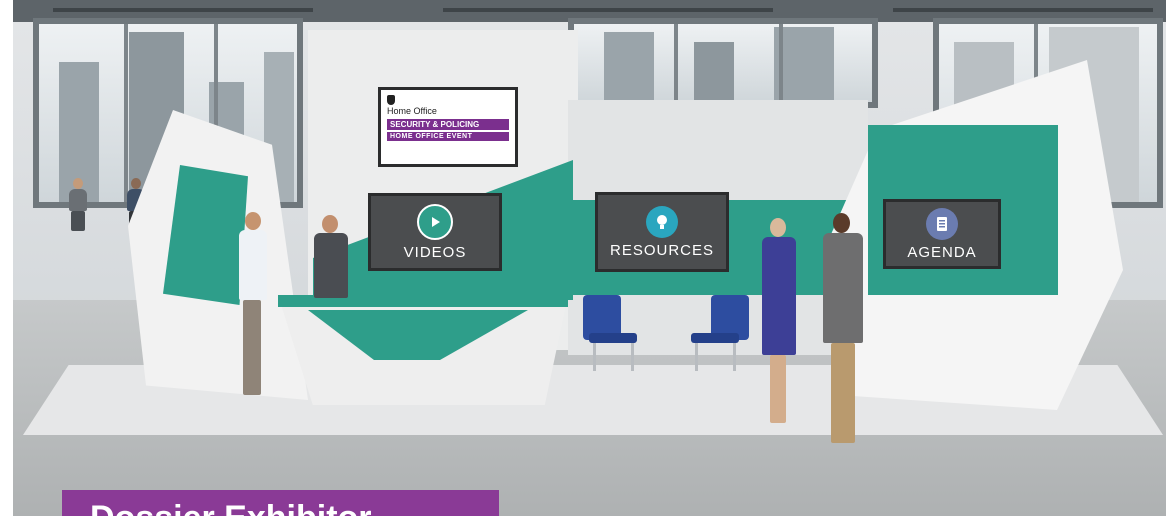 Image resolution: width=1166 pixels, height=516 pixels. I want to click on crest-icon, so click(391, 100).